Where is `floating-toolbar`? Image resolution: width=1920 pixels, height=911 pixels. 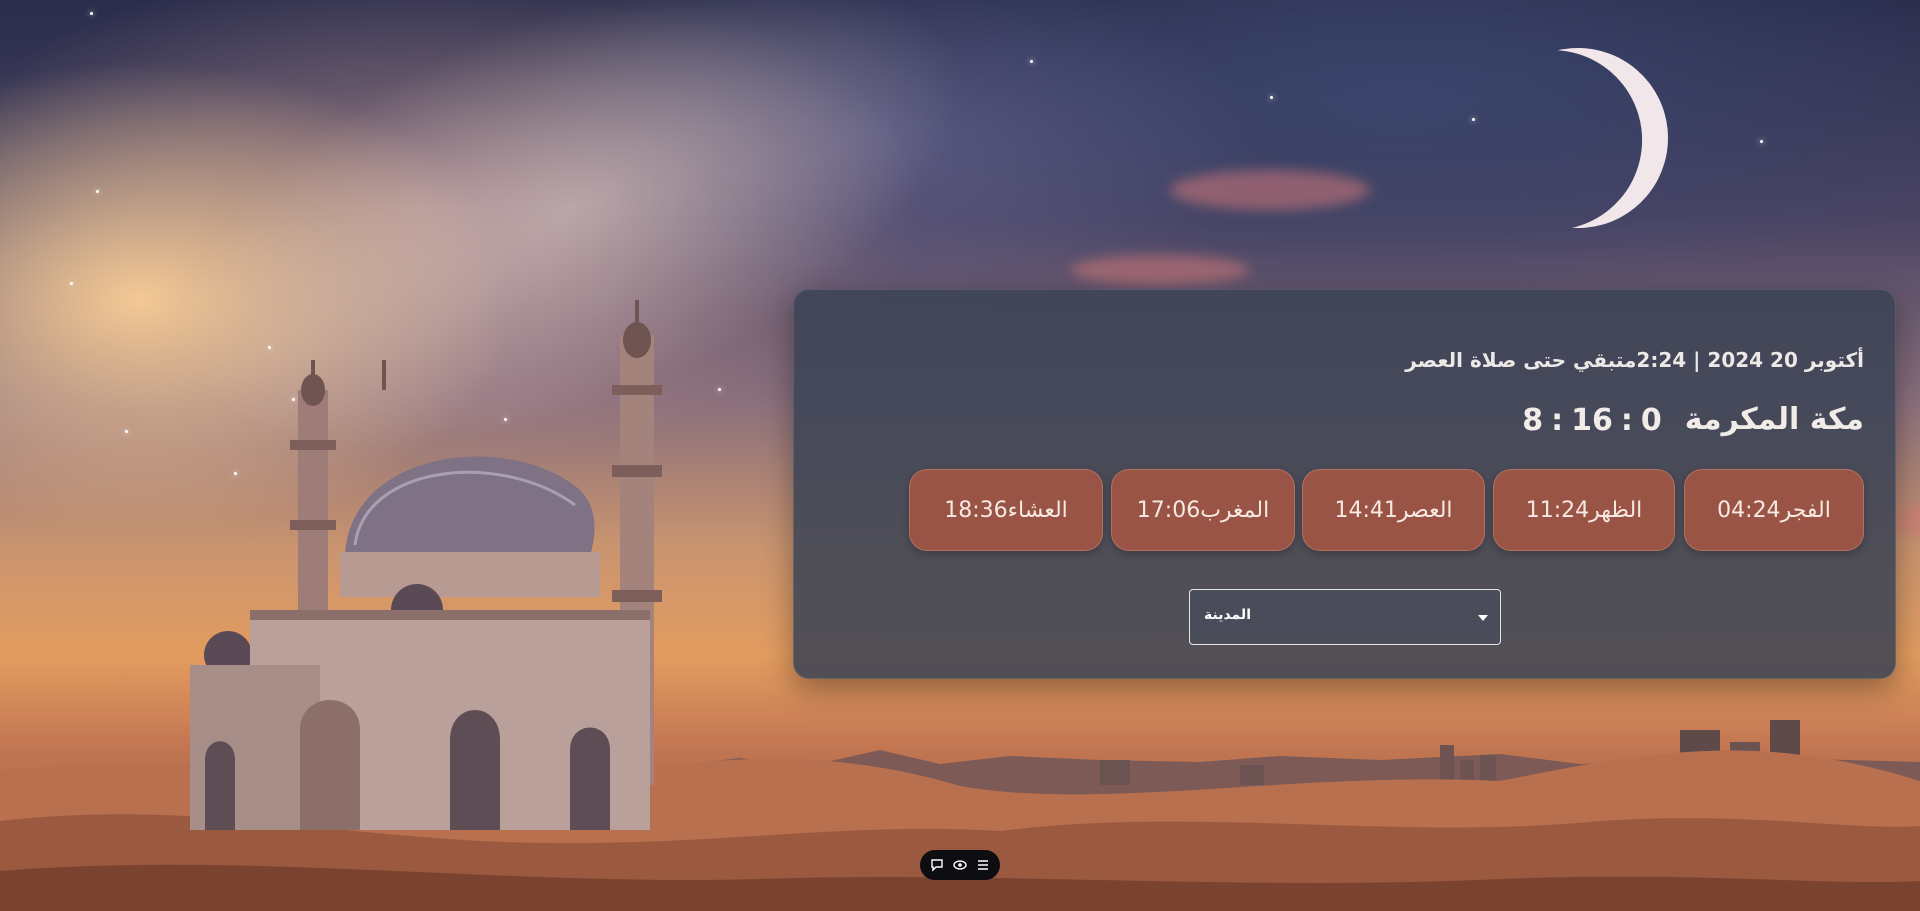 floating-toolbar is located at coordinates (960, 865).